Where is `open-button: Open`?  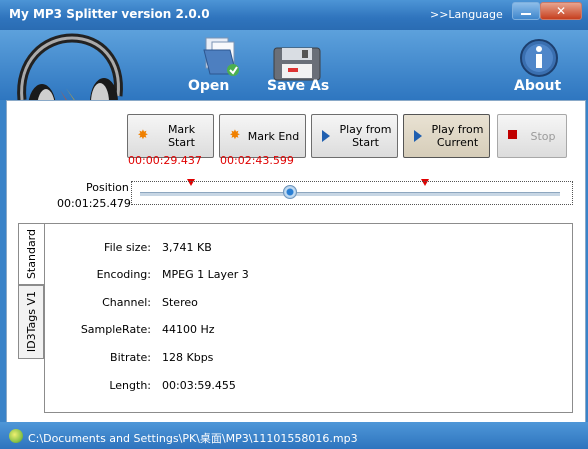 open-button: Open is located at coordinates (208, 86).